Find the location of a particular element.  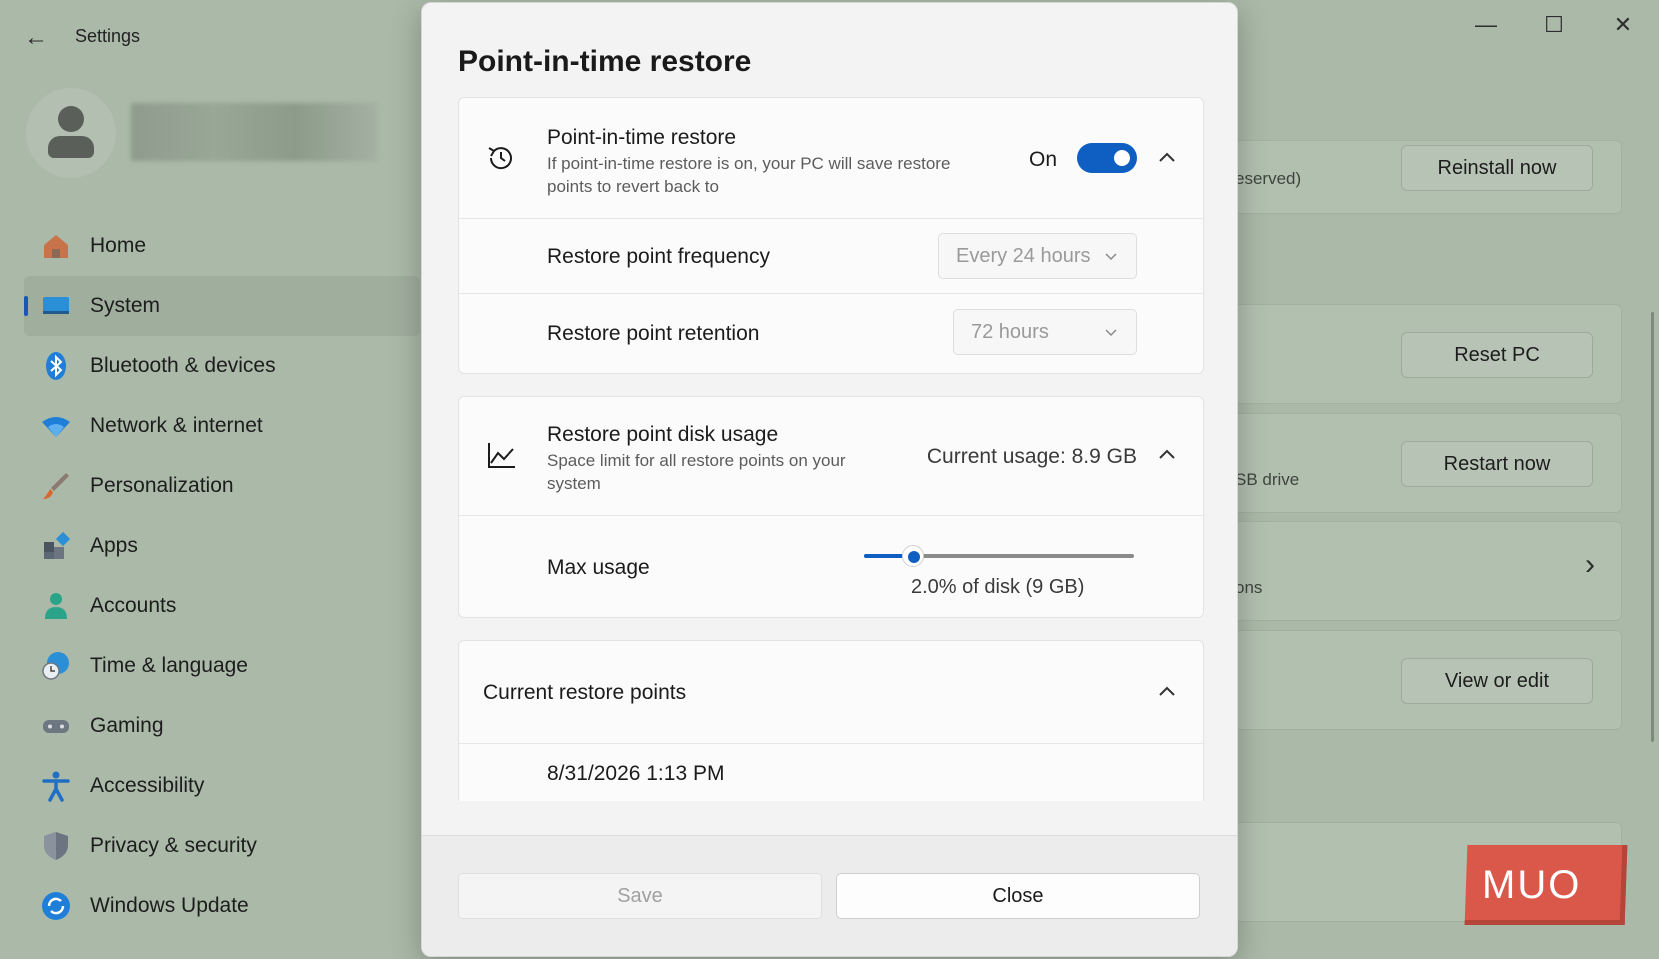

back-arrow-icon: ← is located at coordinates (38, 38).